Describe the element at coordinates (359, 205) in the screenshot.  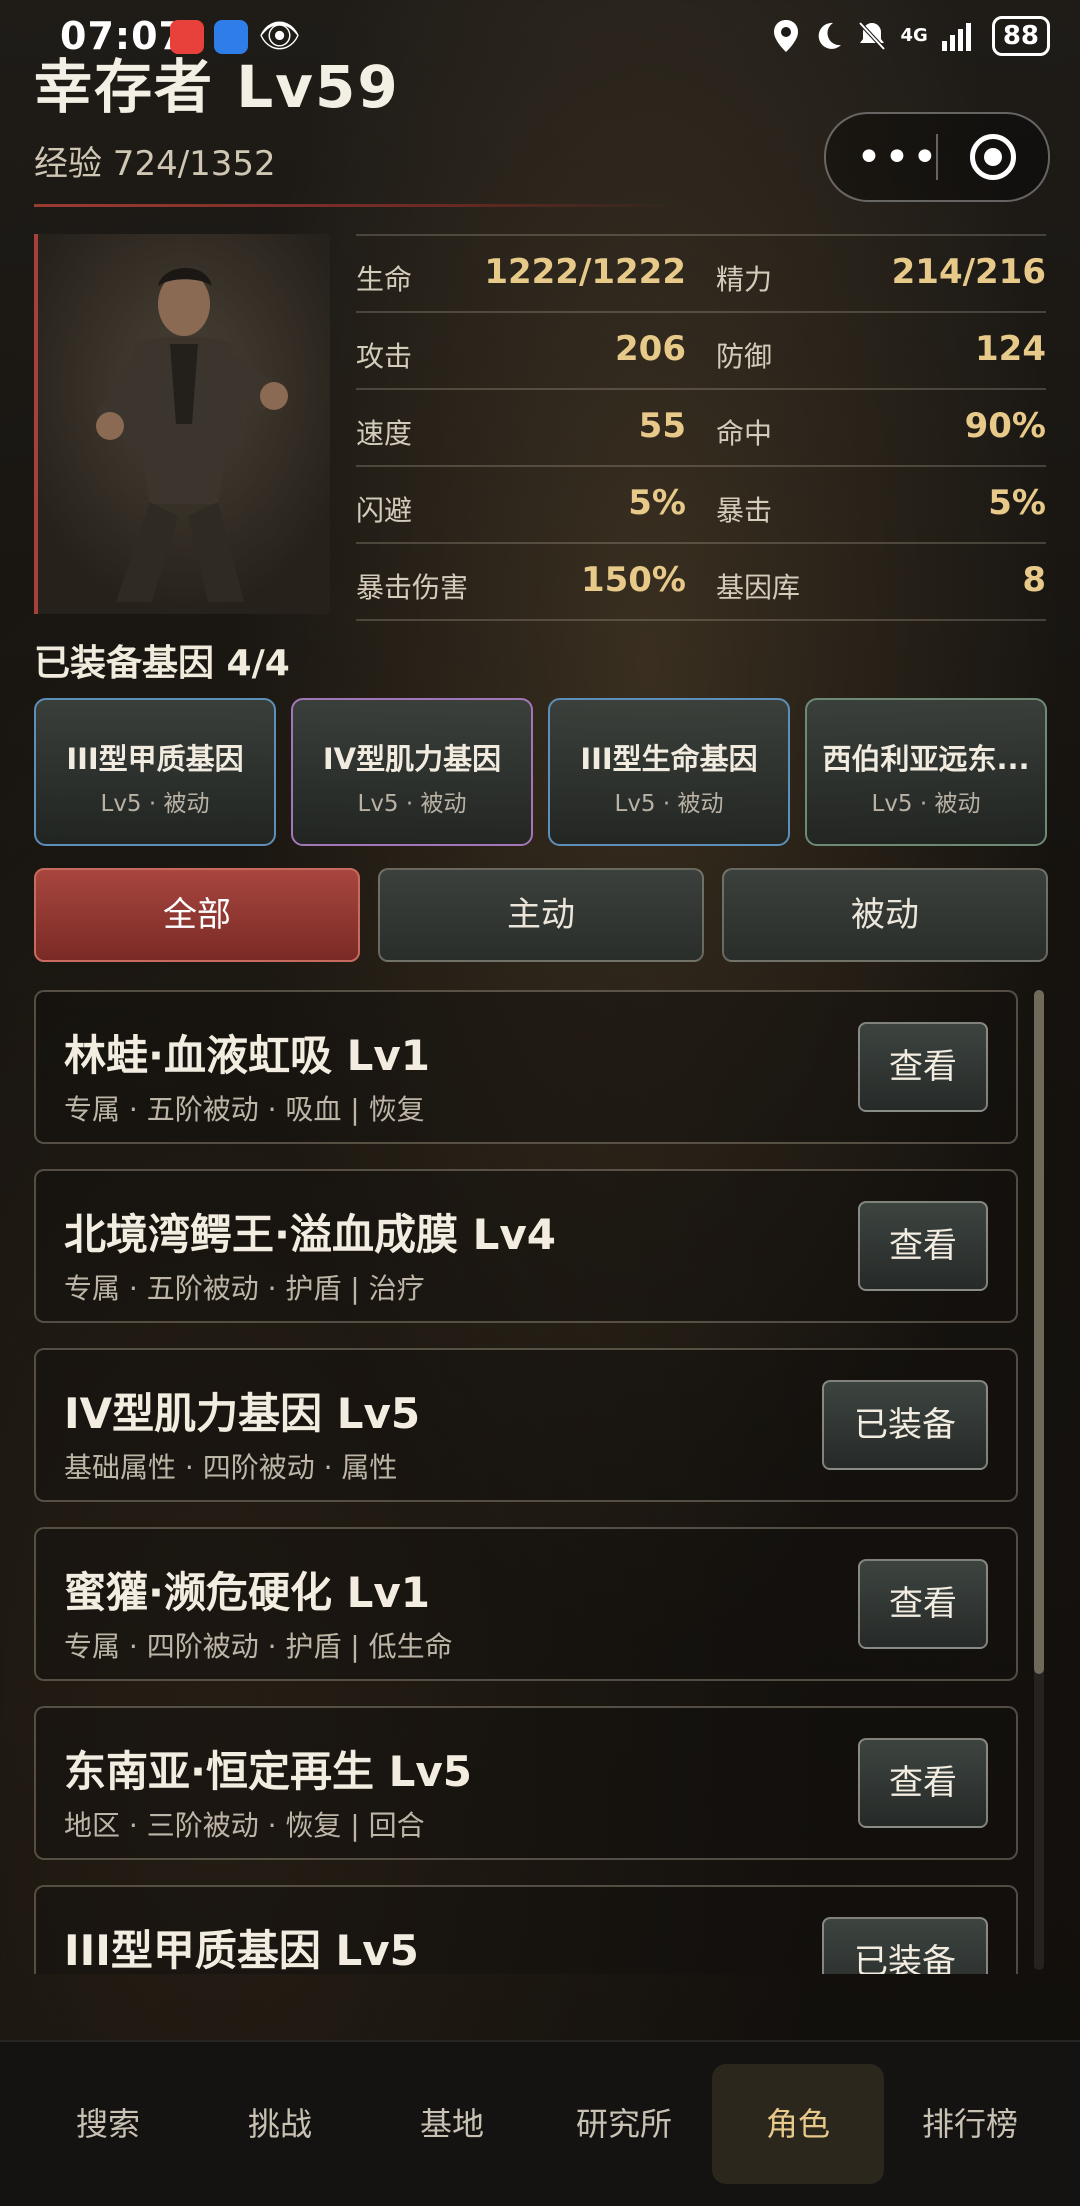
I see `header-divider` at that location.